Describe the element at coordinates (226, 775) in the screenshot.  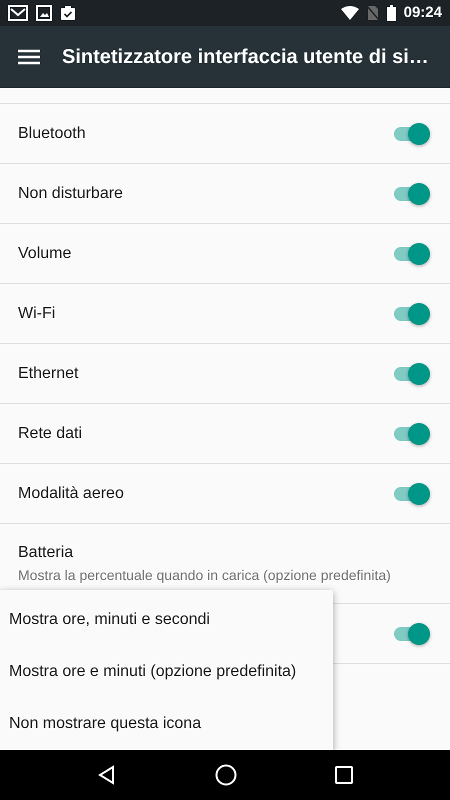
I see `home-icon` at that location.